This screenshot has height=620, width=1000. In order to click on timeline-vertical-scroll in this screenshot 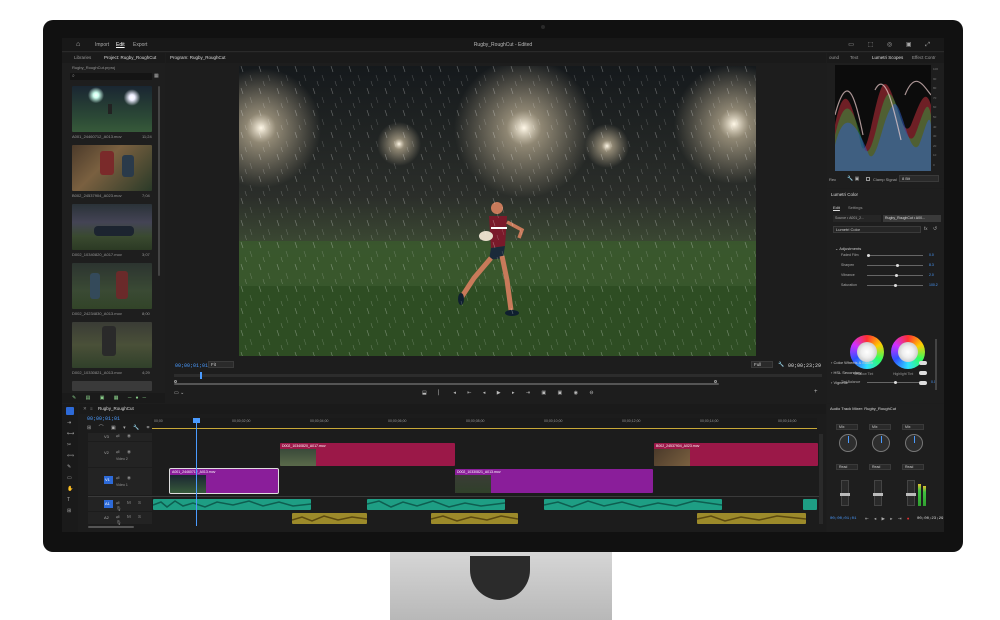, I will do `click(821, 479)`.